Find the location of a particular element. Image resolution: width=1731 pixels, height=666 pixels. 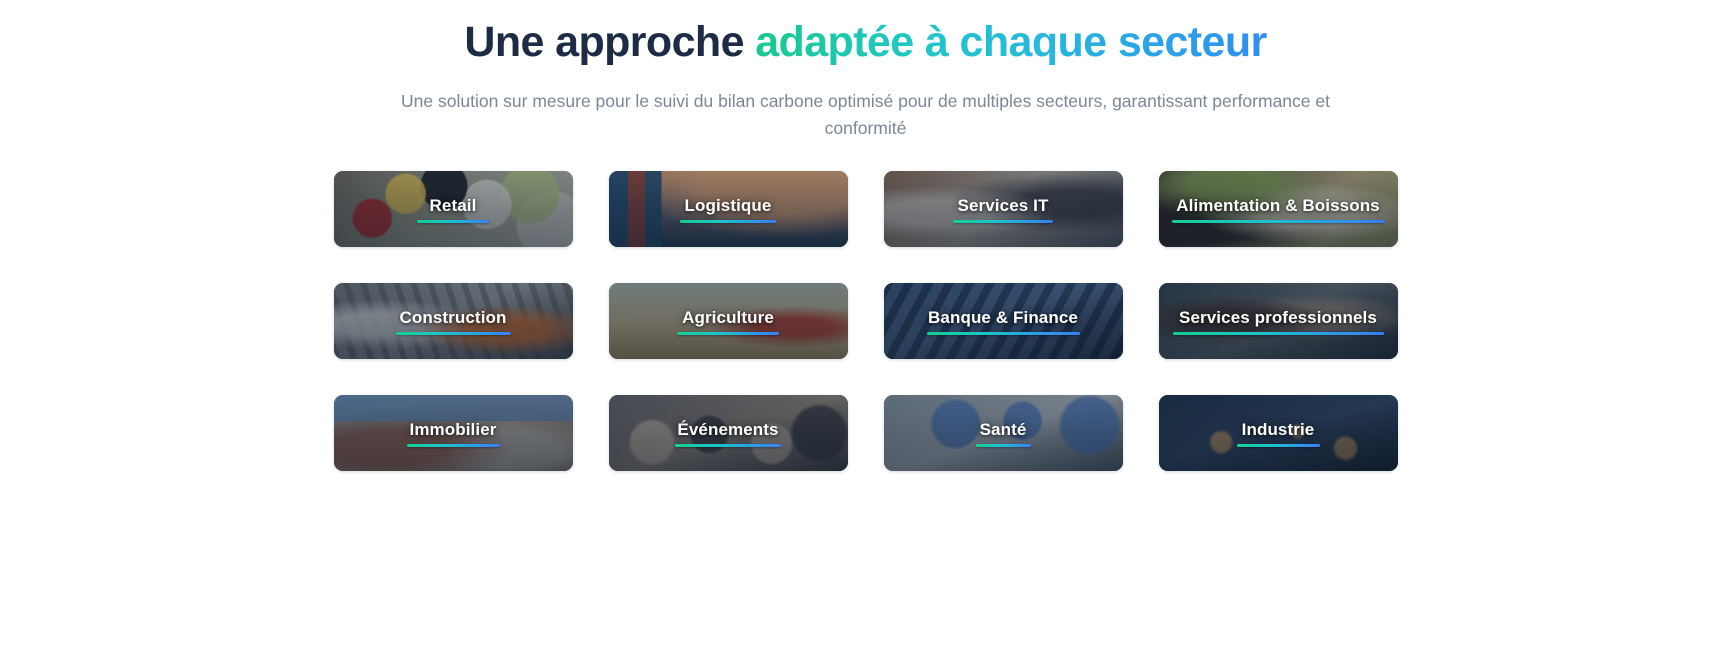

sector-card-immobilier: Immobilier is located at coordinates (453, 433).